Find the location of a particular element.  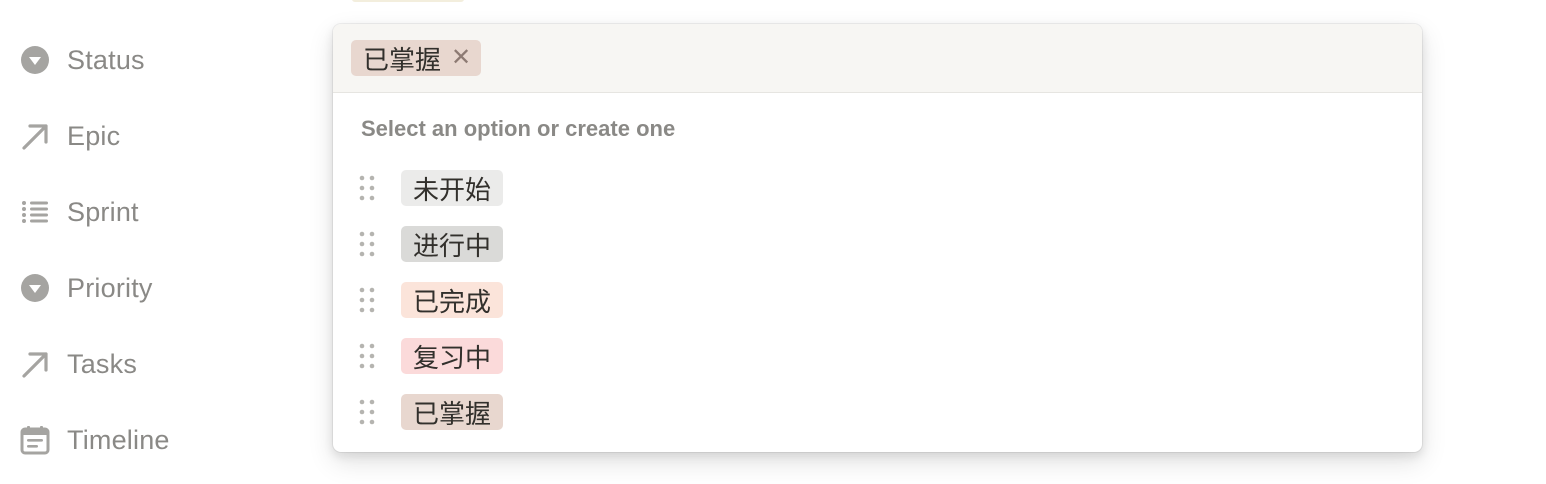

option-item: 复习中 is located at coordinates (430, 356).